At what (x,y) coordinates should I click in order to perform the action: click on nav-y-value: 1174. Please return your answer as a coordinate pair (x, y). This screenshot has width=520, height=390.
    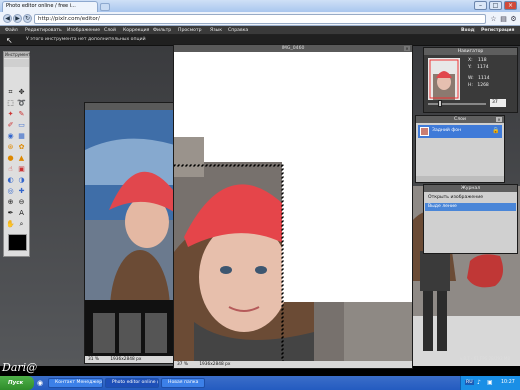
    Looking at the image, I should click on (483, 67).